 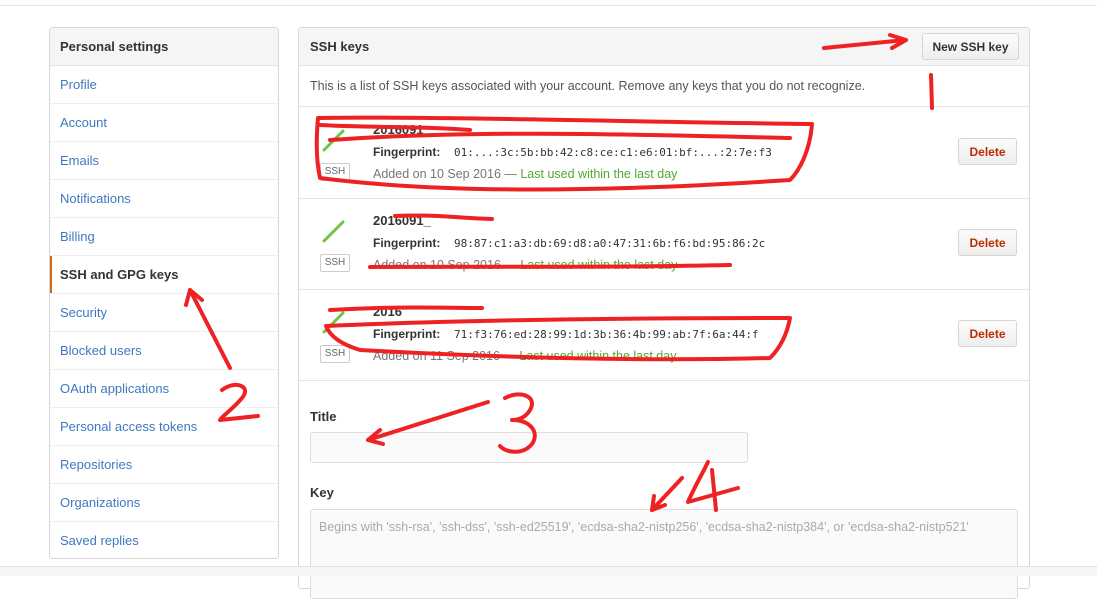 I want to click on title-label: Title, so click(x=323, y=416).